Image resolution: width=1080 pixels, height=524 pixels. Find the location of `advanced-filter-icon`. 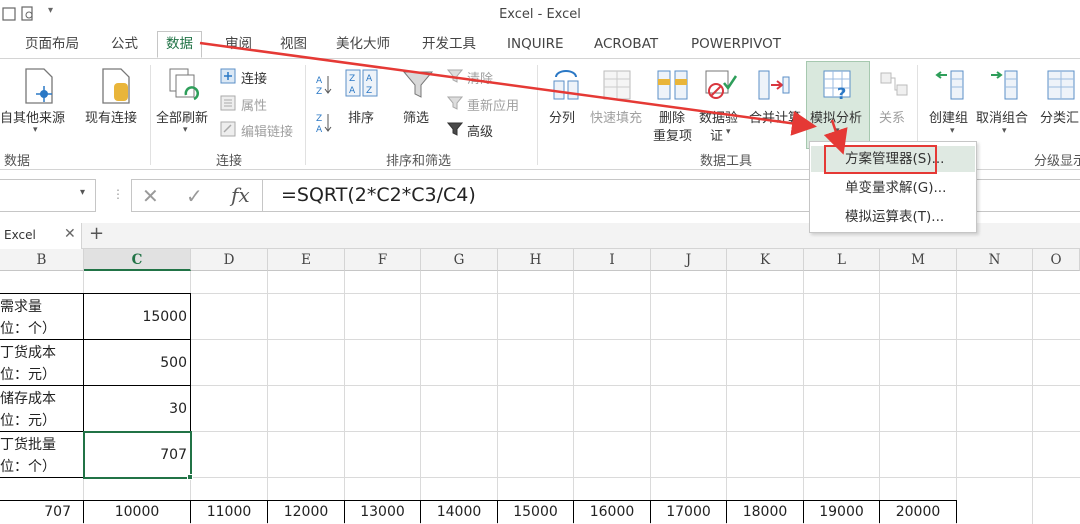

advanced-filter-icon is located at coordinates (455, 131).